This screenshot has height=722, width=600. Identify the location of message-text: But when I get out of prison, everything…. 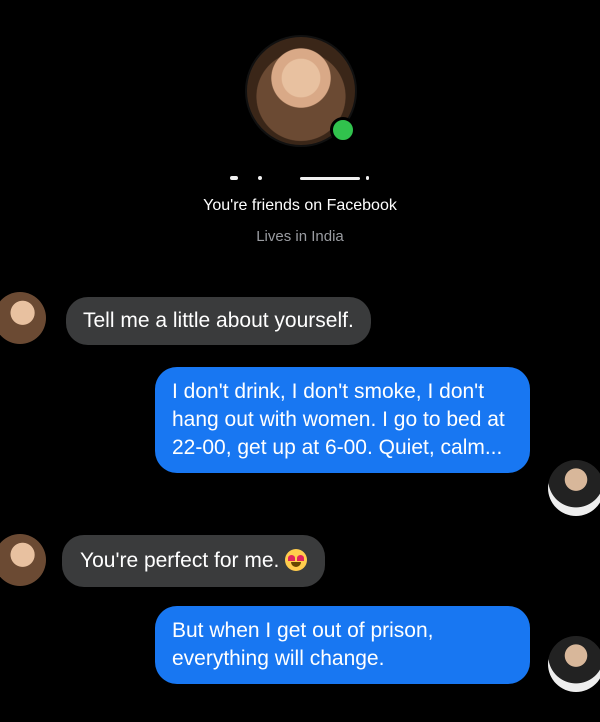
(303, 644).